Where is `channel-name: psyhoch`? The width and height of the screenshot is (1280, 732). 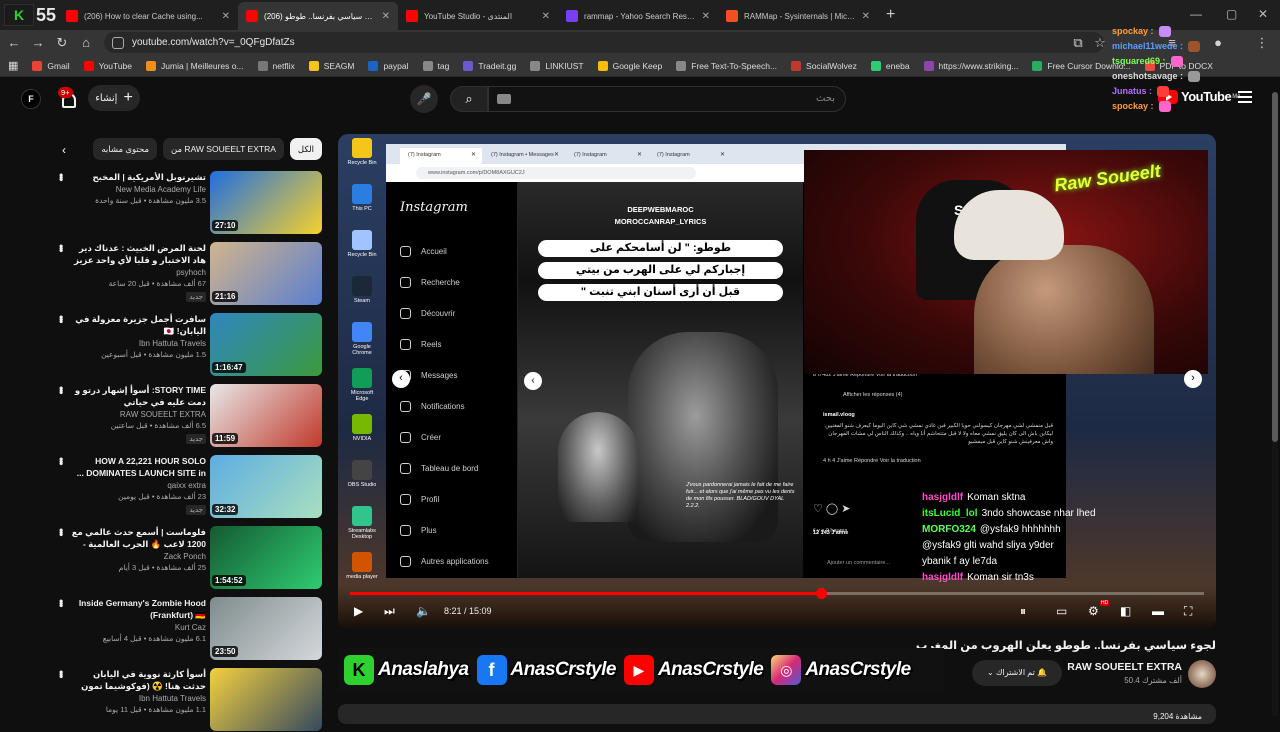 channel-name: psyhoch is located at coordinates (137, 272).